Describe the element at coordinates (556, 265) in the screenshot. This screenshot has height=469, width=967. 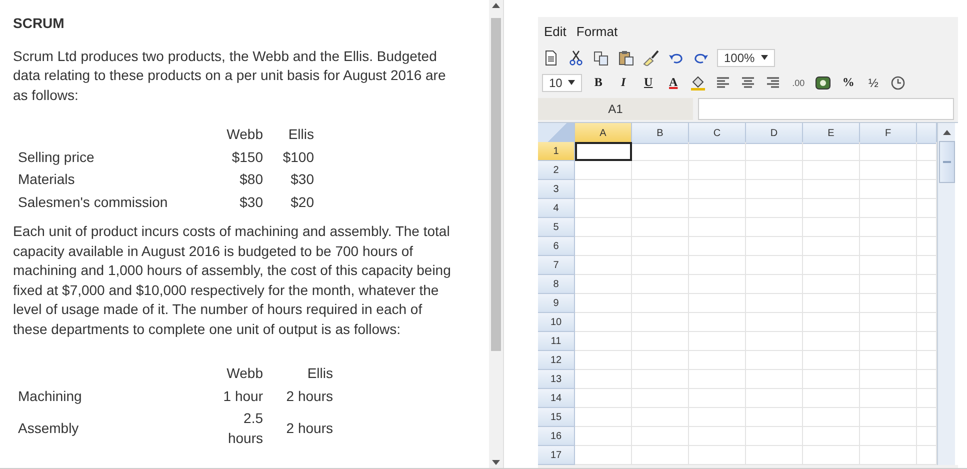
I see `row-header: 7` at that location.